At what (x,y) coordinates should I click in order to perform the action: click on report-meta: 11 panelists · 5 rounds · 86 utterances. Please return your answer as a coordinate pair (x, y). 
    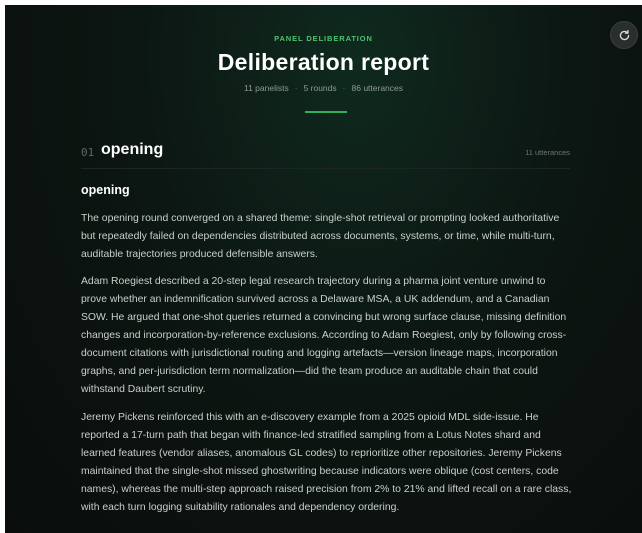
    Looking at the image, I should click on (323, 88).